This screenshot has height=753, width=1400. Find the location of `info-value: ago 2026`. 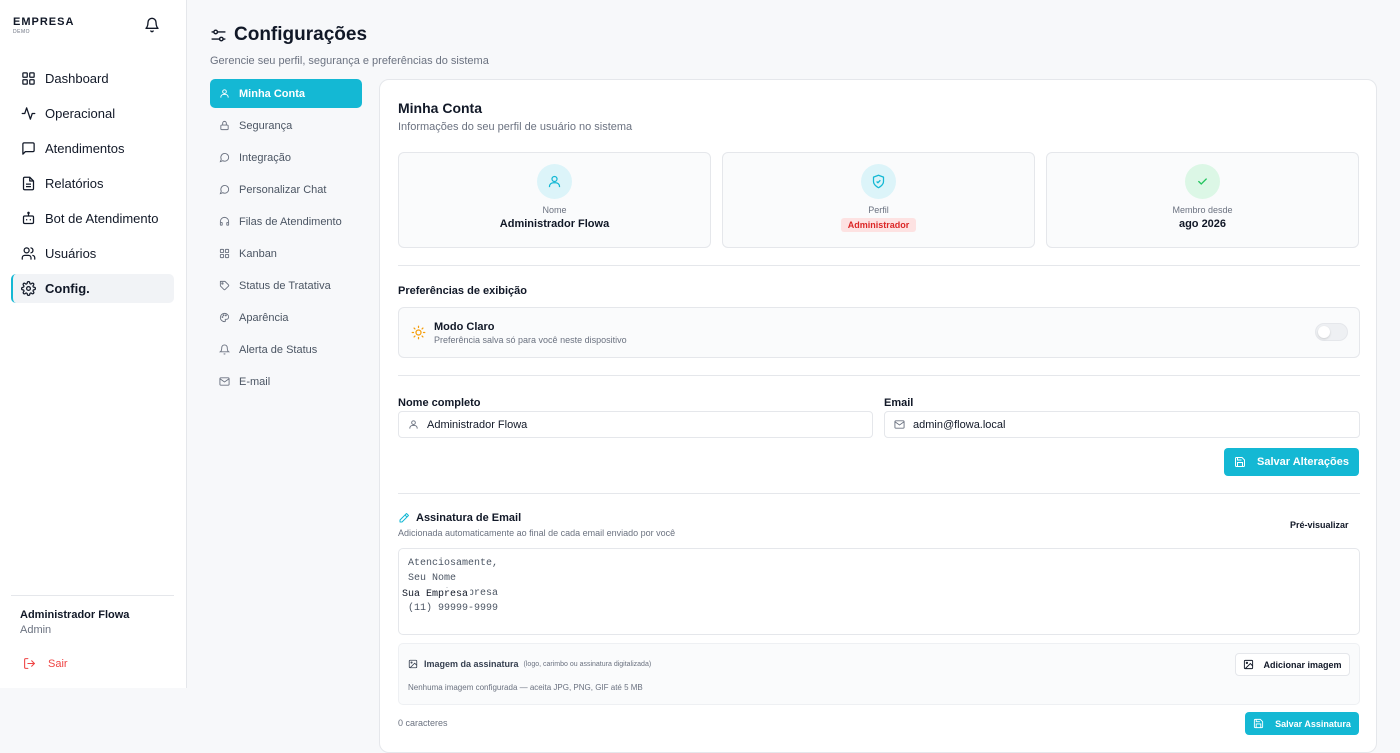

info-value: ago 2026 is located at coordinates (1202, 224).